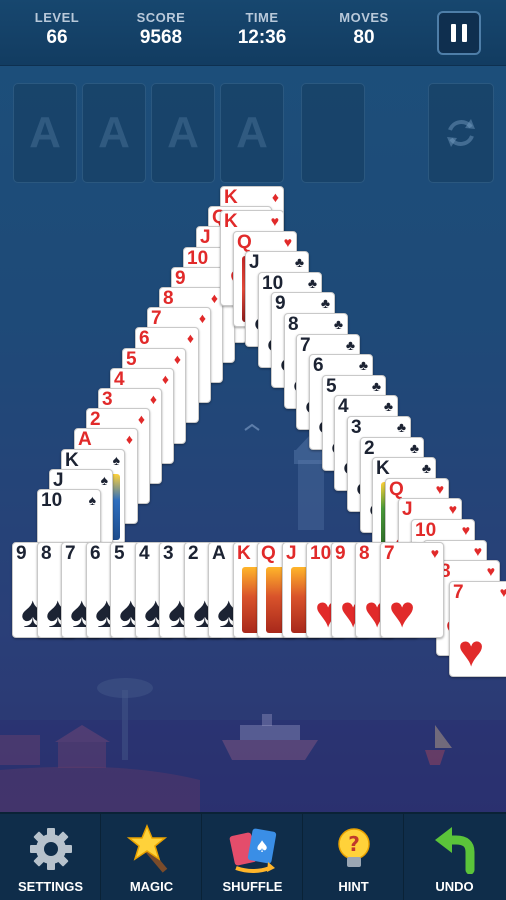  Describe the element at coordinates (461, 133) in the screenshot. I see `stock-recycle-button` at that location.